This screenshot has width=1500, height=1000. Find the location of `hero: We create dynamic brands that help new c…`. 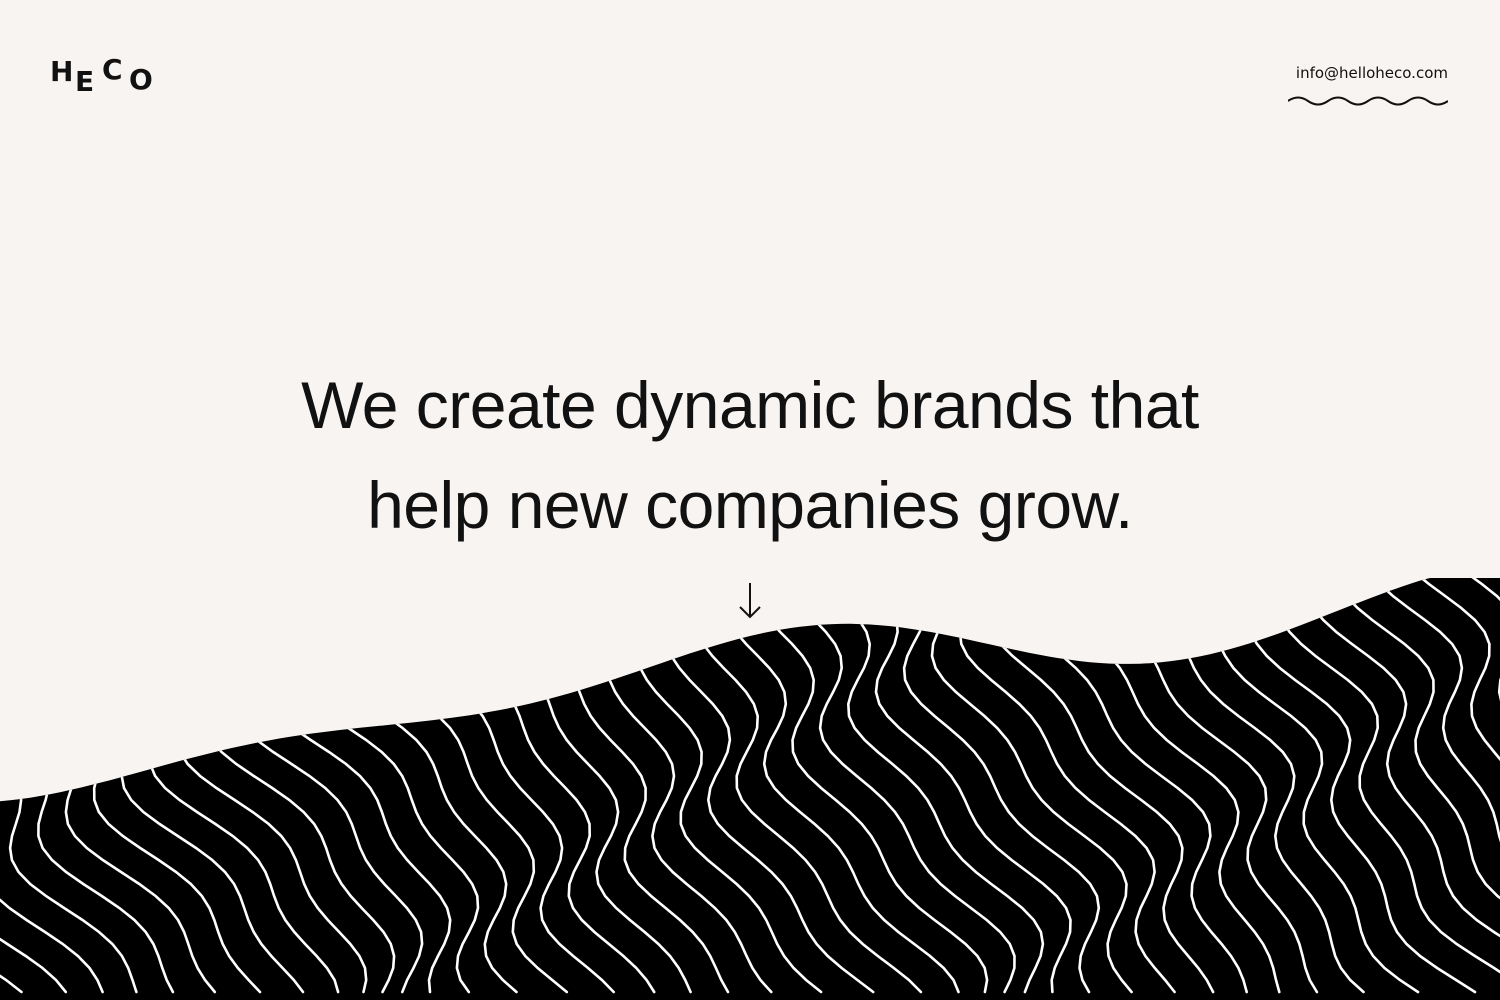

hero: We create dynamic brands that help new c… is located at coordinates (750, 455).